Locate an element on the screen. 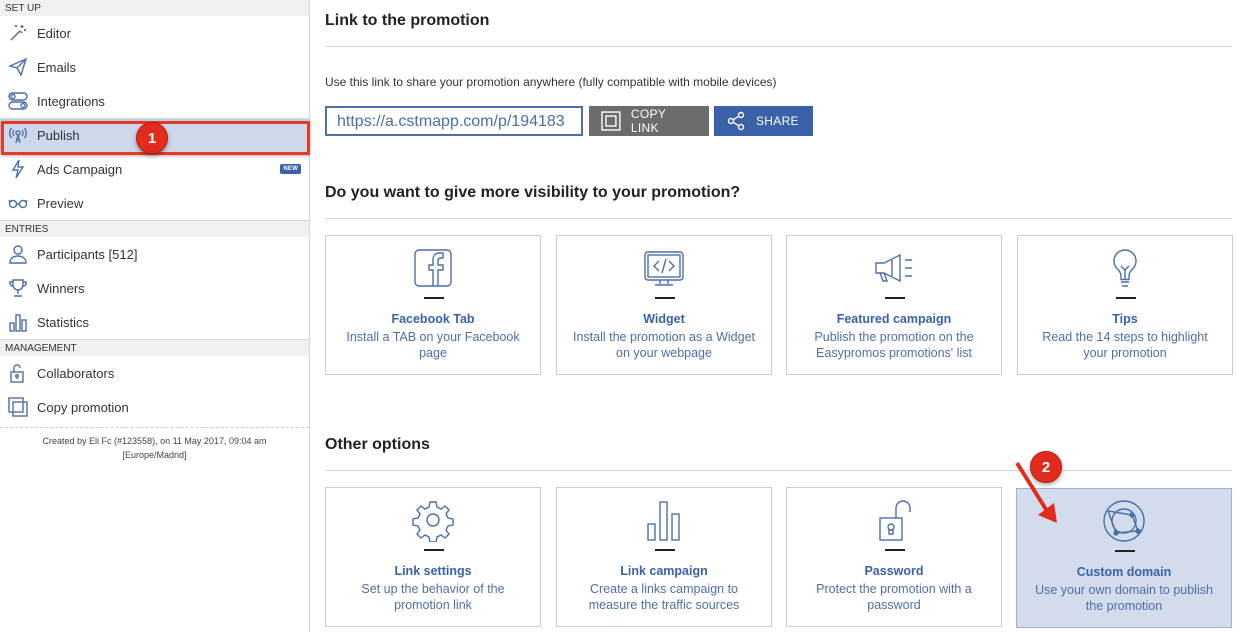 The image size is (1238, 632). sidebar-item-label: Integrations is located at coordinates (71, 101).